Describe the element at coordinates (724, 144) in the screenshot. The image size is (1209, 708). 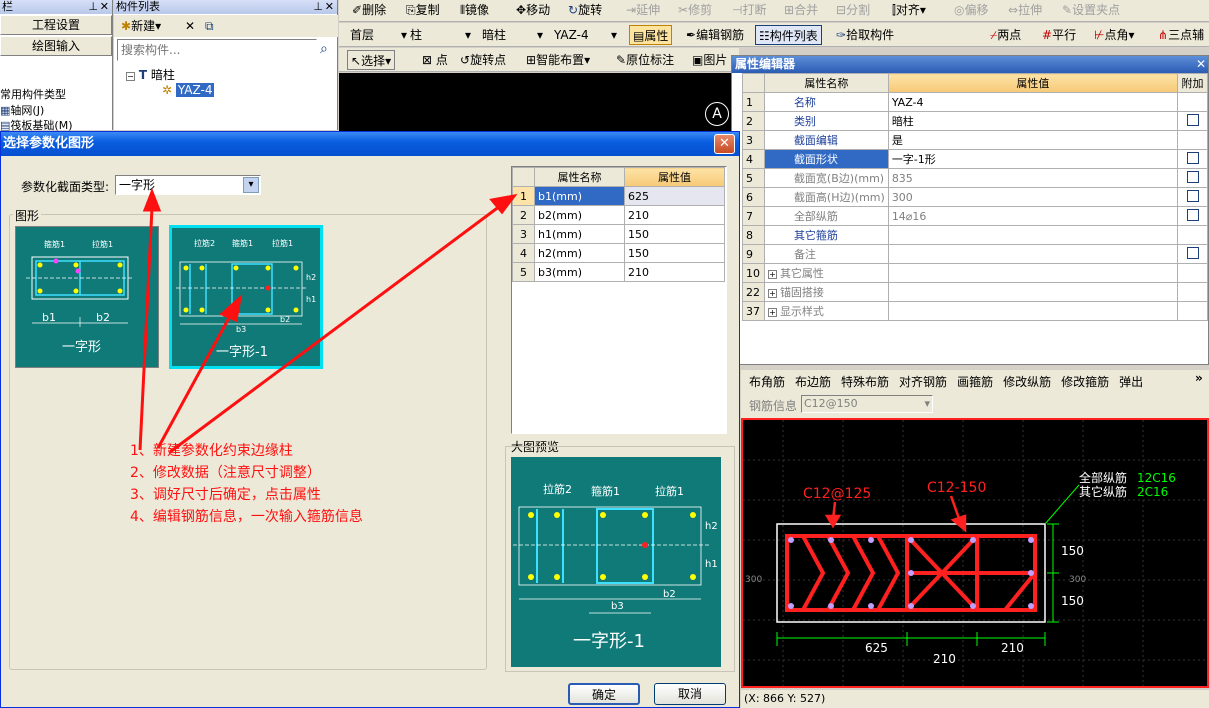
I see `dialog-close-button: ✕` at that location.